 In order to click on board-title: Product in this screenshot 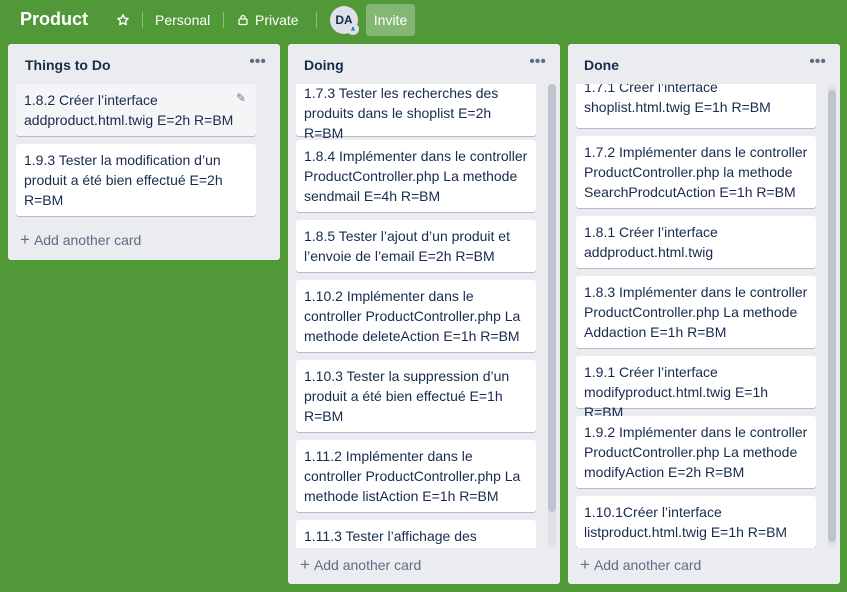, I will do `click(54, 19)`.